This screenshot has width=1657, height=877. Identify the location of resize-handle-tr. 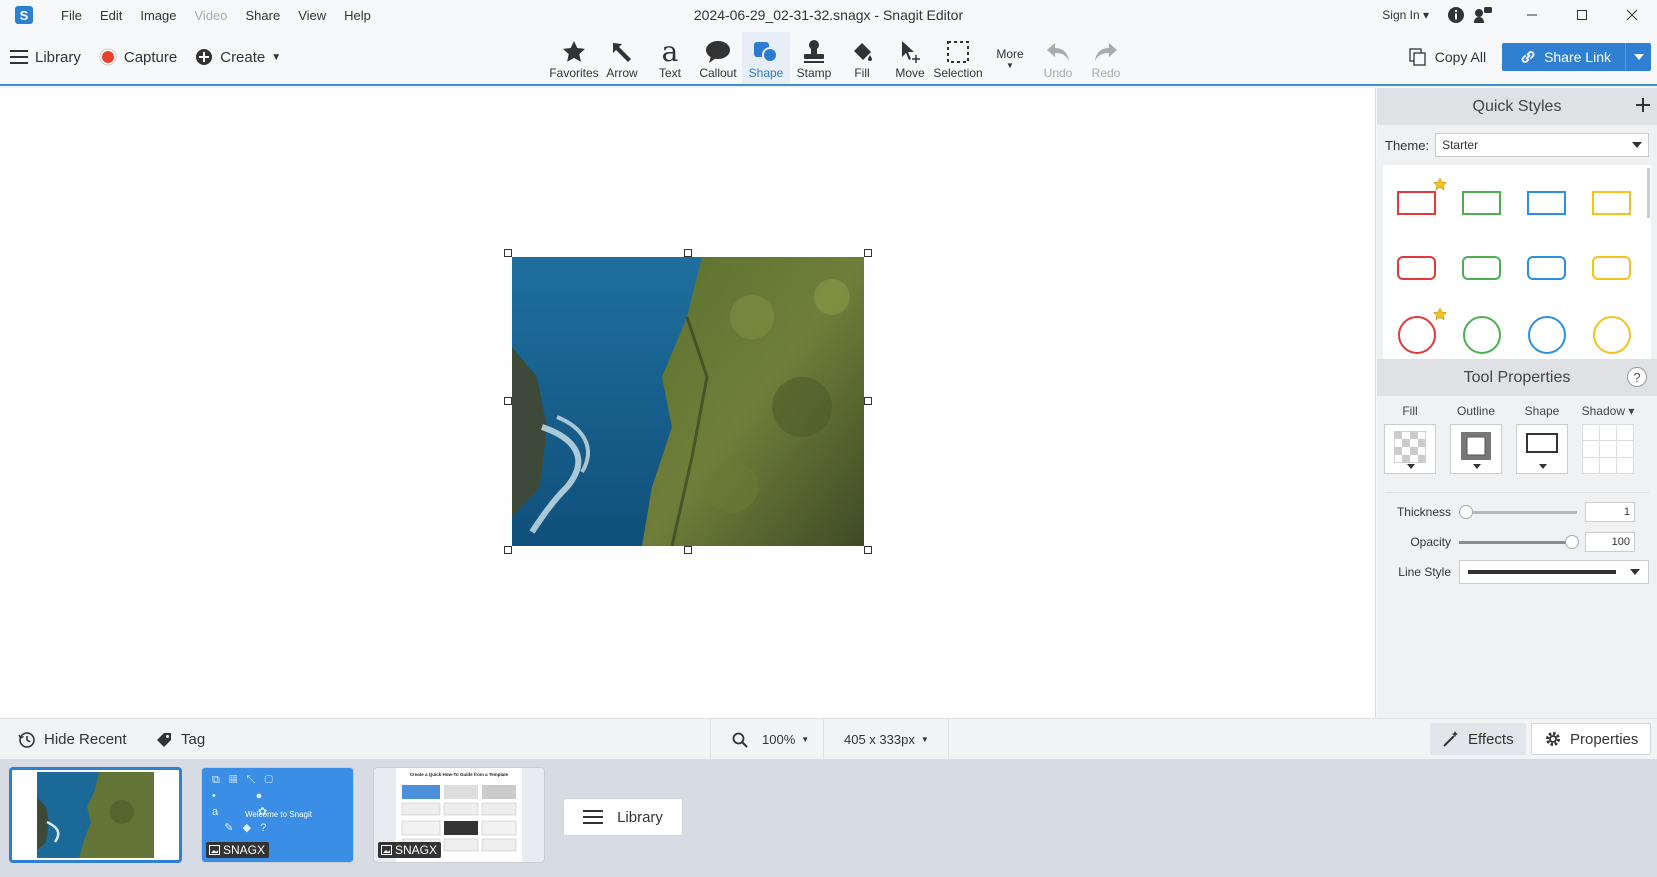
(868, 253).